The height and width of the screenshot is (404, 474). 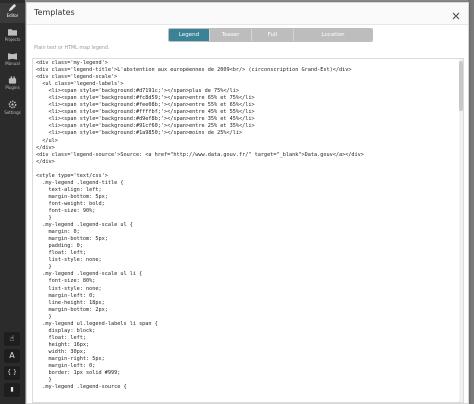 I want to click on editor-hint: Plain text or HTML map legend., so click(x=72, y=48).